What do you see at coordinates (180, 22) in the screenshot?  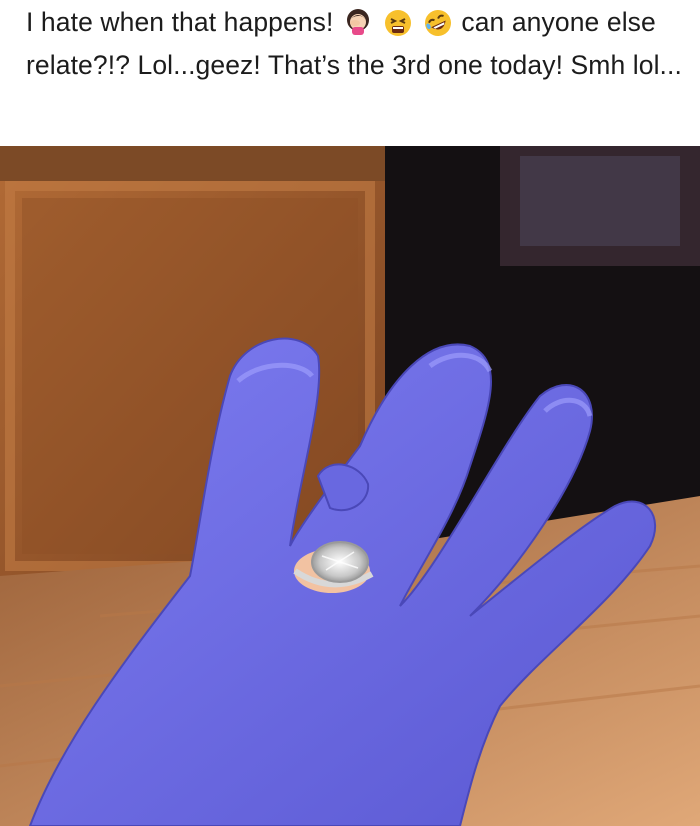 I see `caption-text-start: I hate when that happens!` at bounding box center [180, 22].